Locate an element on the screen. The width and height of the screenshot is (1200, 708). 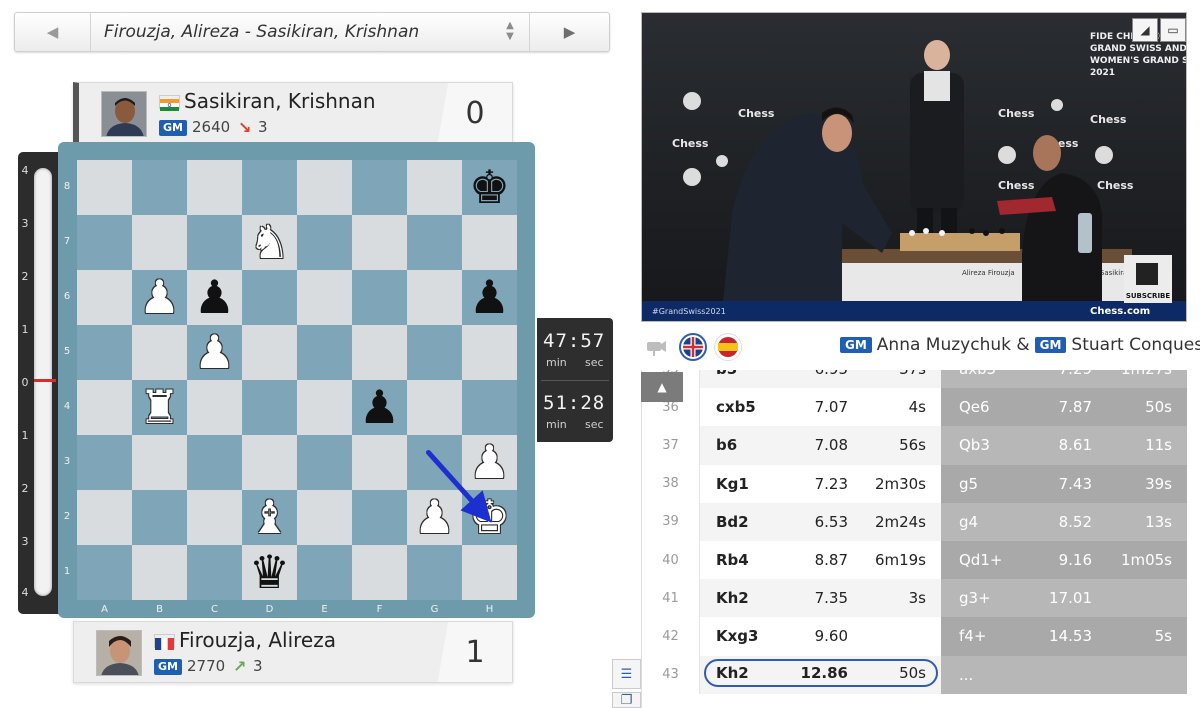
square-d3 is located at coordinates (269, 462).